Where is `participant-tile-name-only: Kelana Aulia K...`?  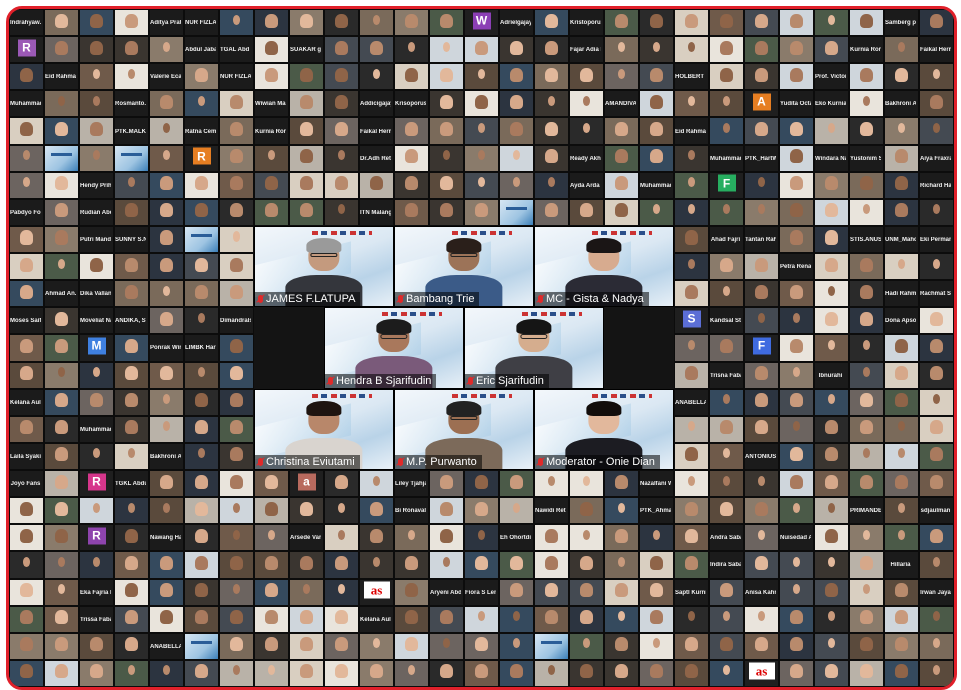
participant-tile-name-only: Kelana Aulia K... is located at coordinates (26, 402).